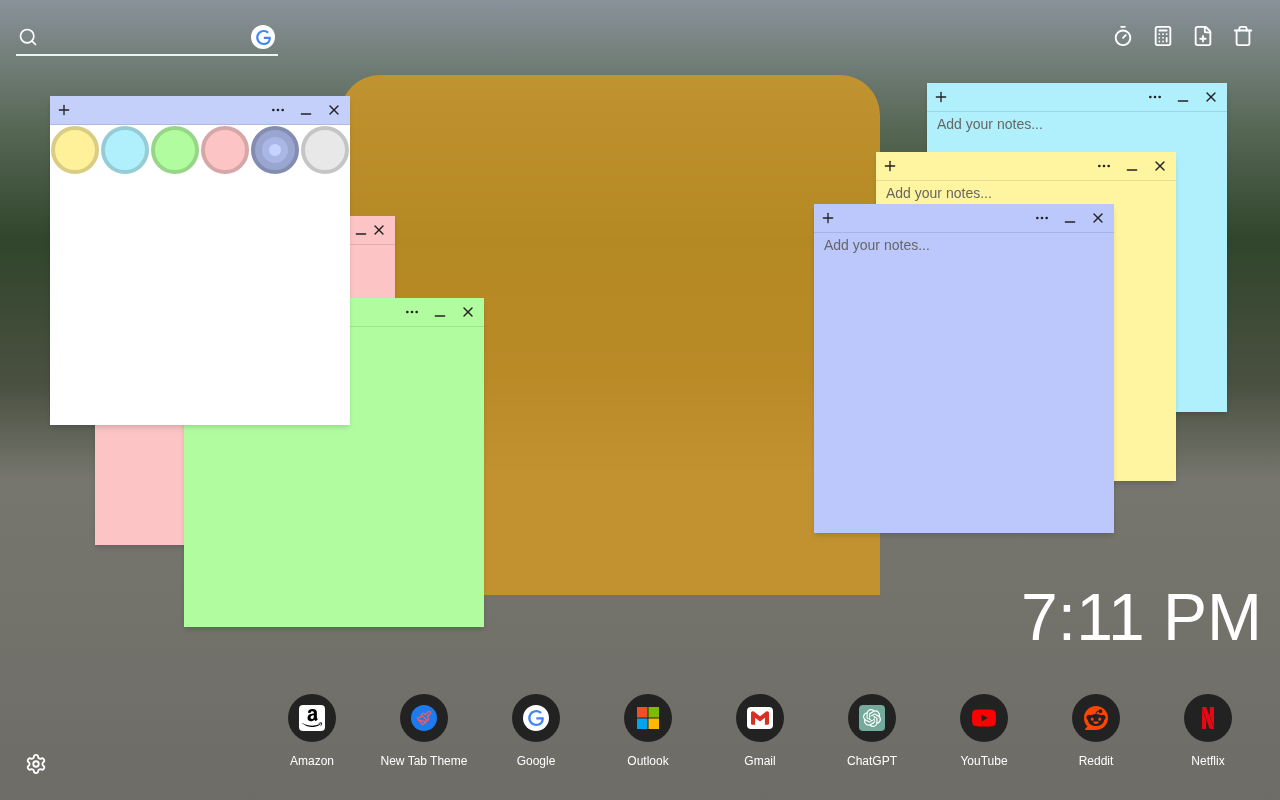 Image resolution: width=1280 pixels, height=800 pixels. Describe the element at coordinates (1141, 617) in the screenshot. I see `clock-time: 7:11 PM` at that location.